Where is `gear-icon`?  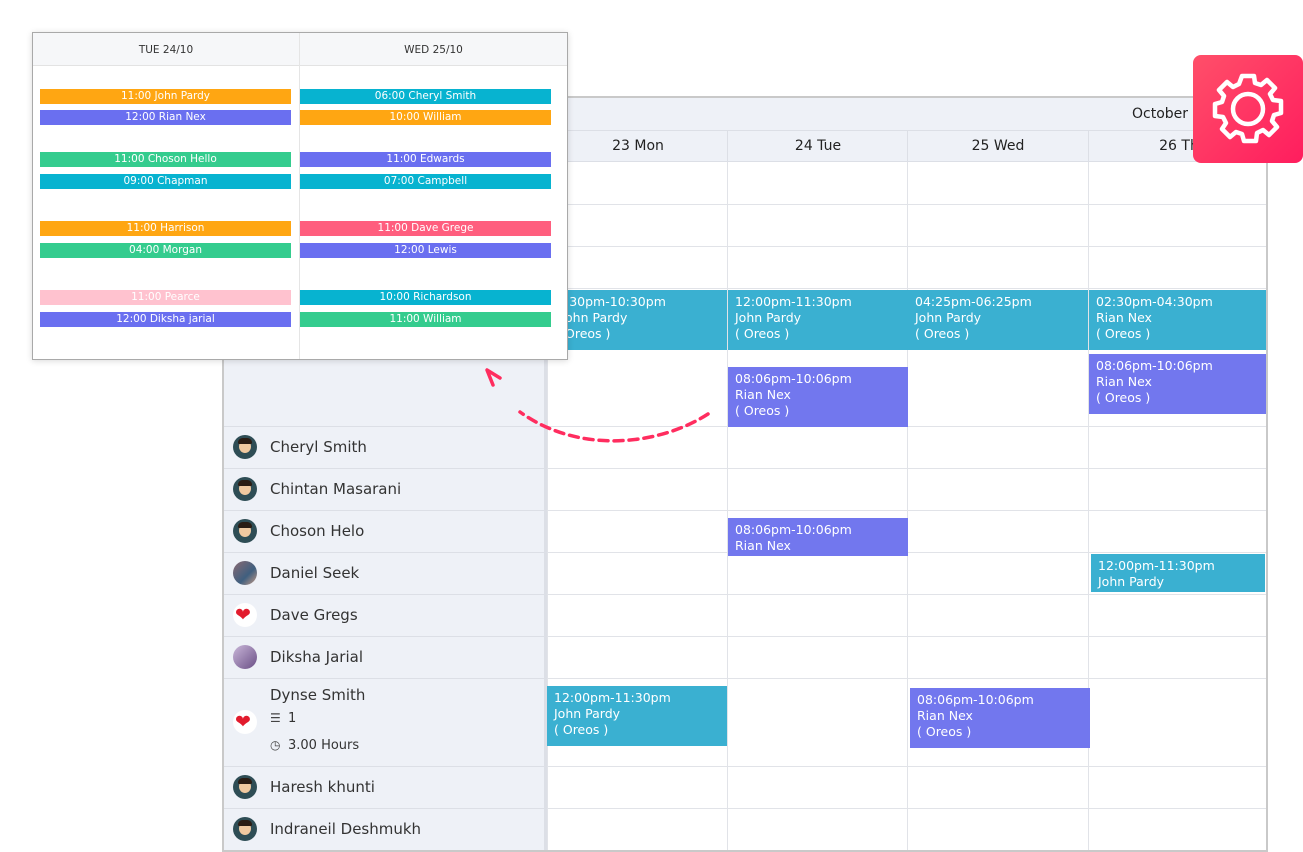
gear-icon is located at coordinates (1248, 108).